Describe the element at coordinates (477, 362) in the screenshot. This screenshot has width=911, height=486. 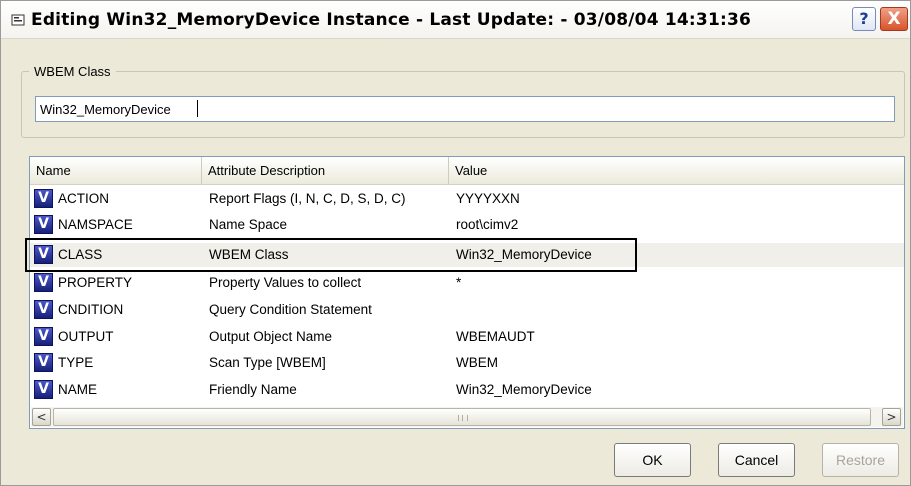
I see `item-value: WBEM` at that location.